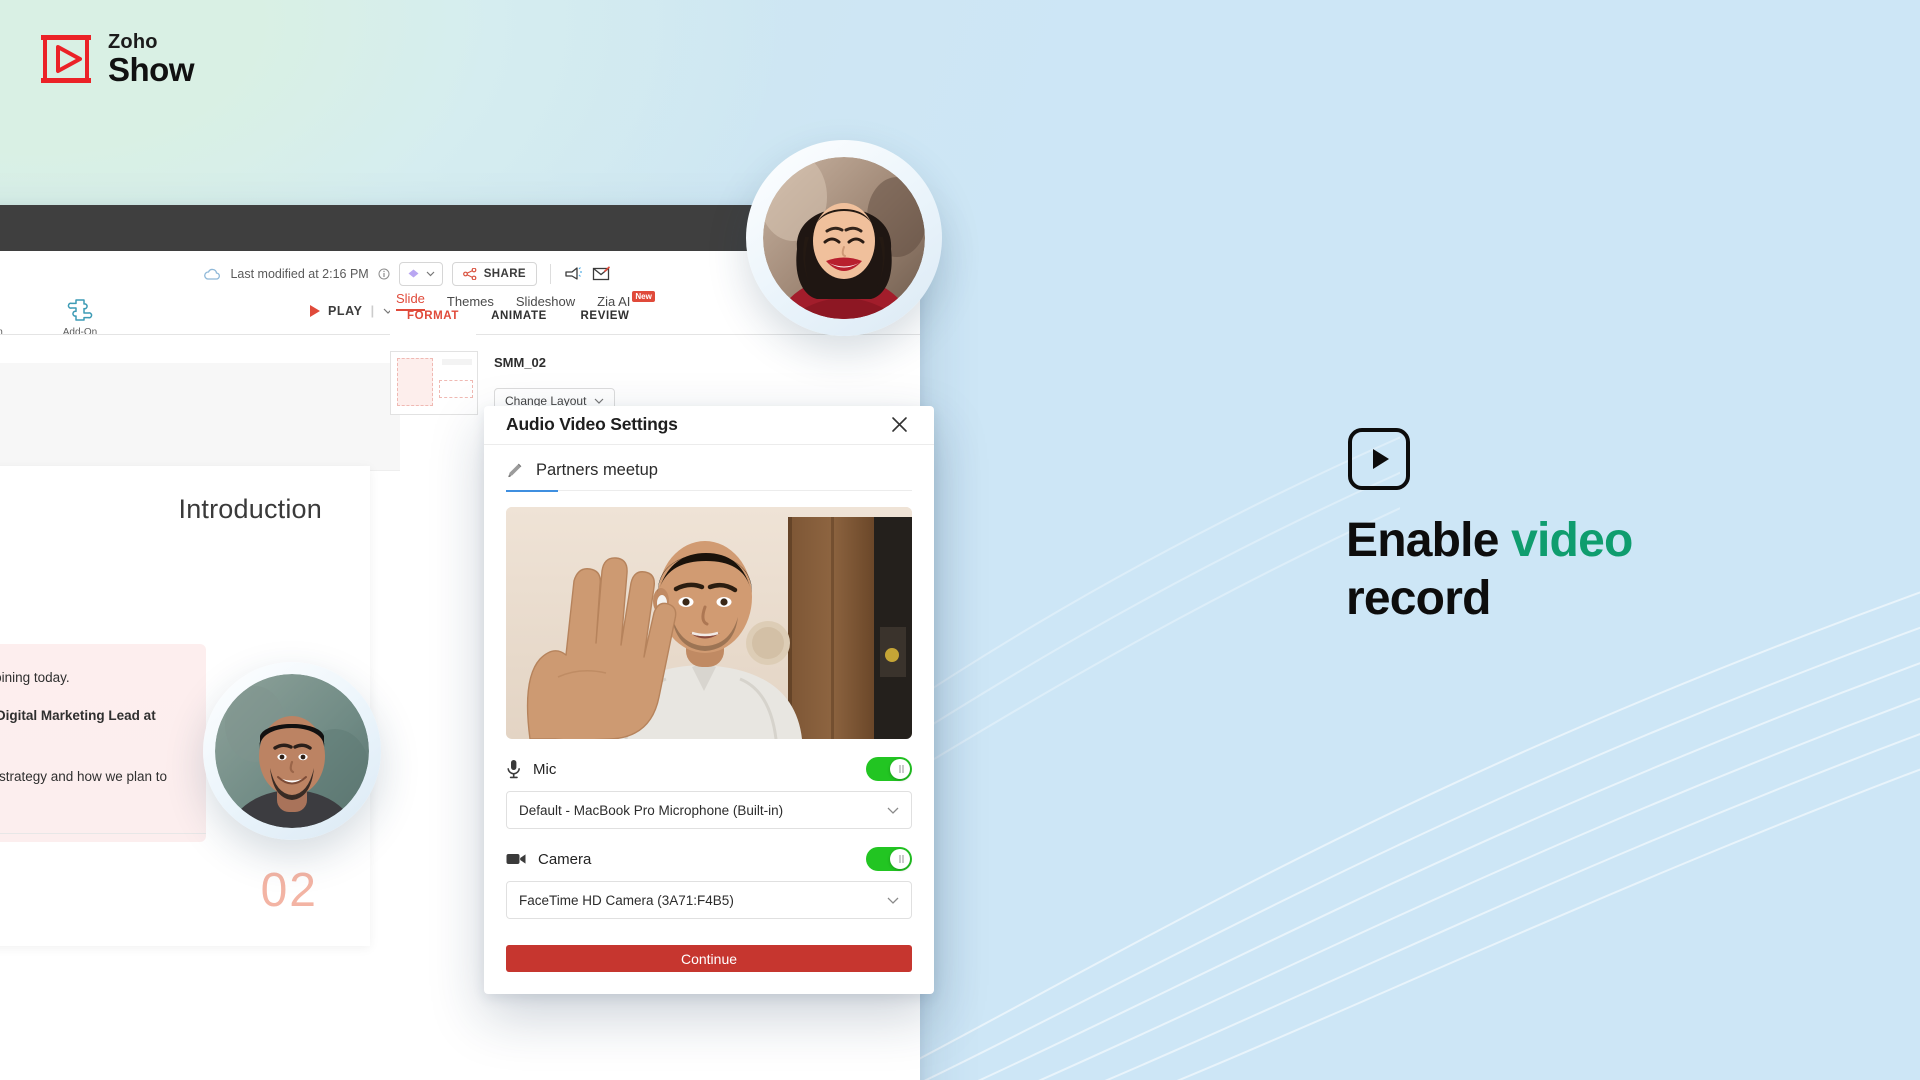  I want to click on slide-number: 02, so click(289, 890).